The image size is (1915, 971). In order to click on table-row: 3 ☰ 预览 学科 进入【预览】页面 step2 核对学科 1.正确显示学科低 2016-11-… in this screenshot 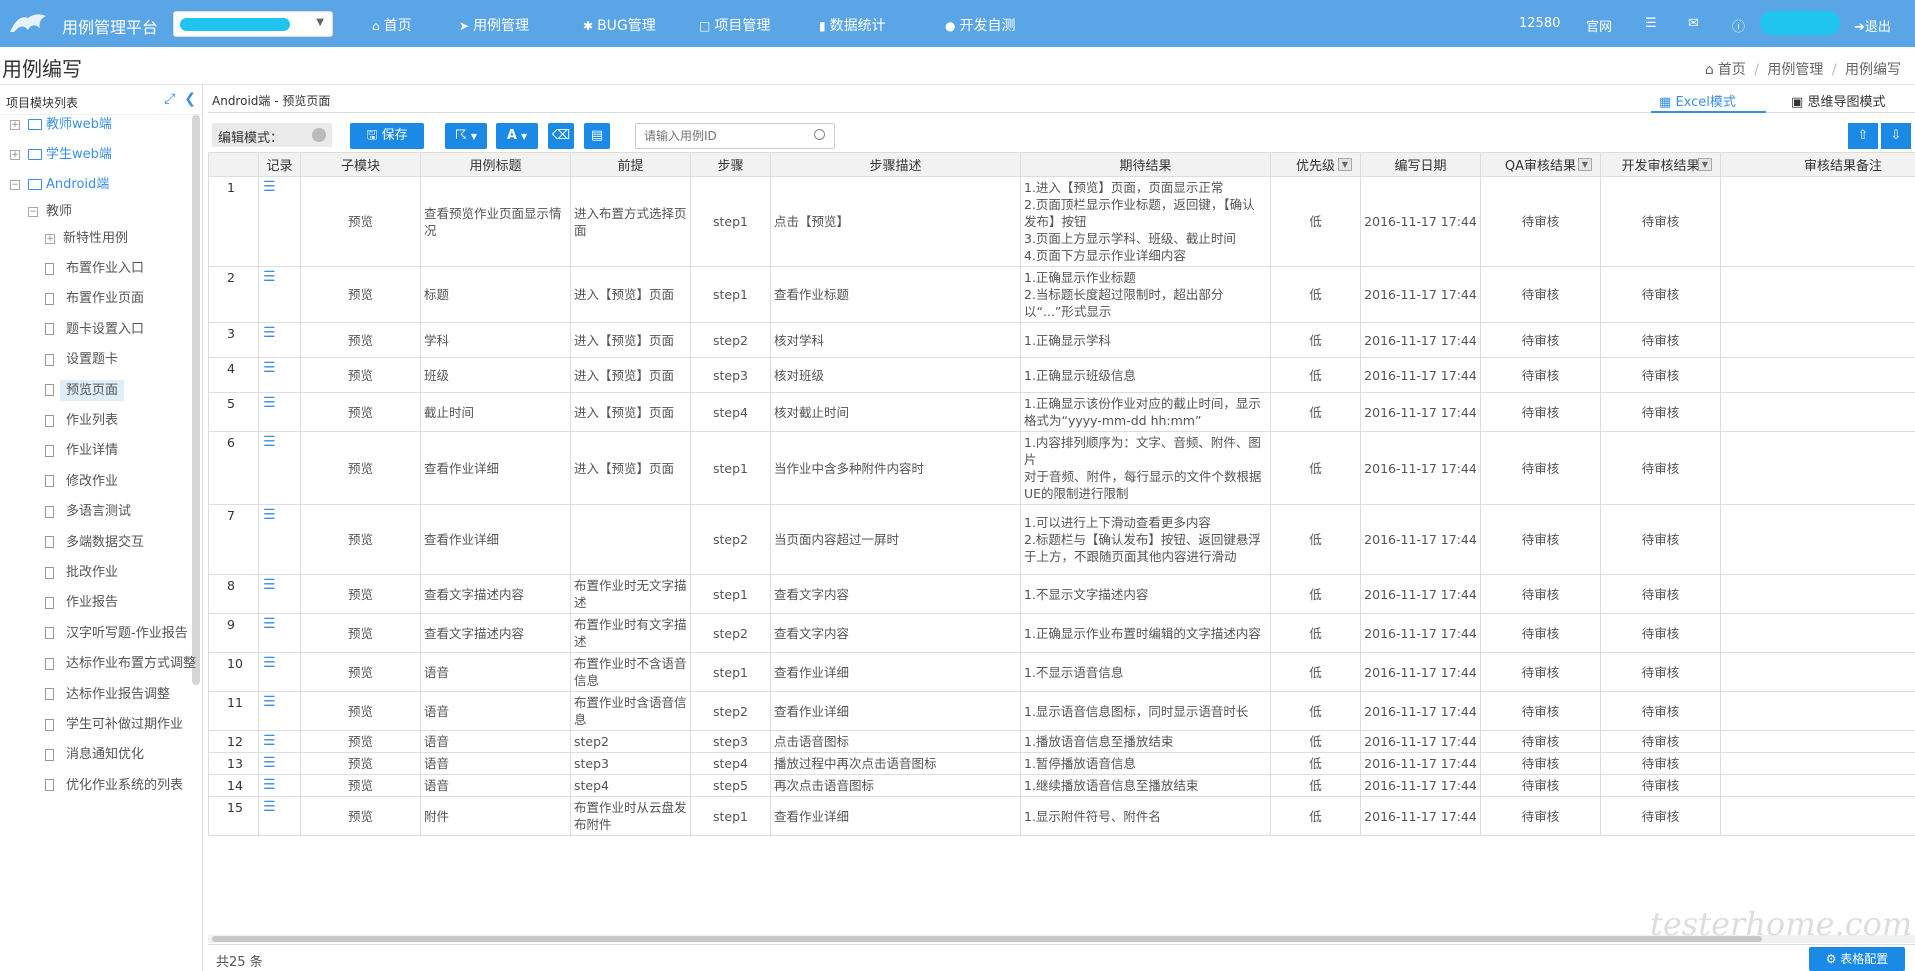, I will do `click(1061, 340)`.